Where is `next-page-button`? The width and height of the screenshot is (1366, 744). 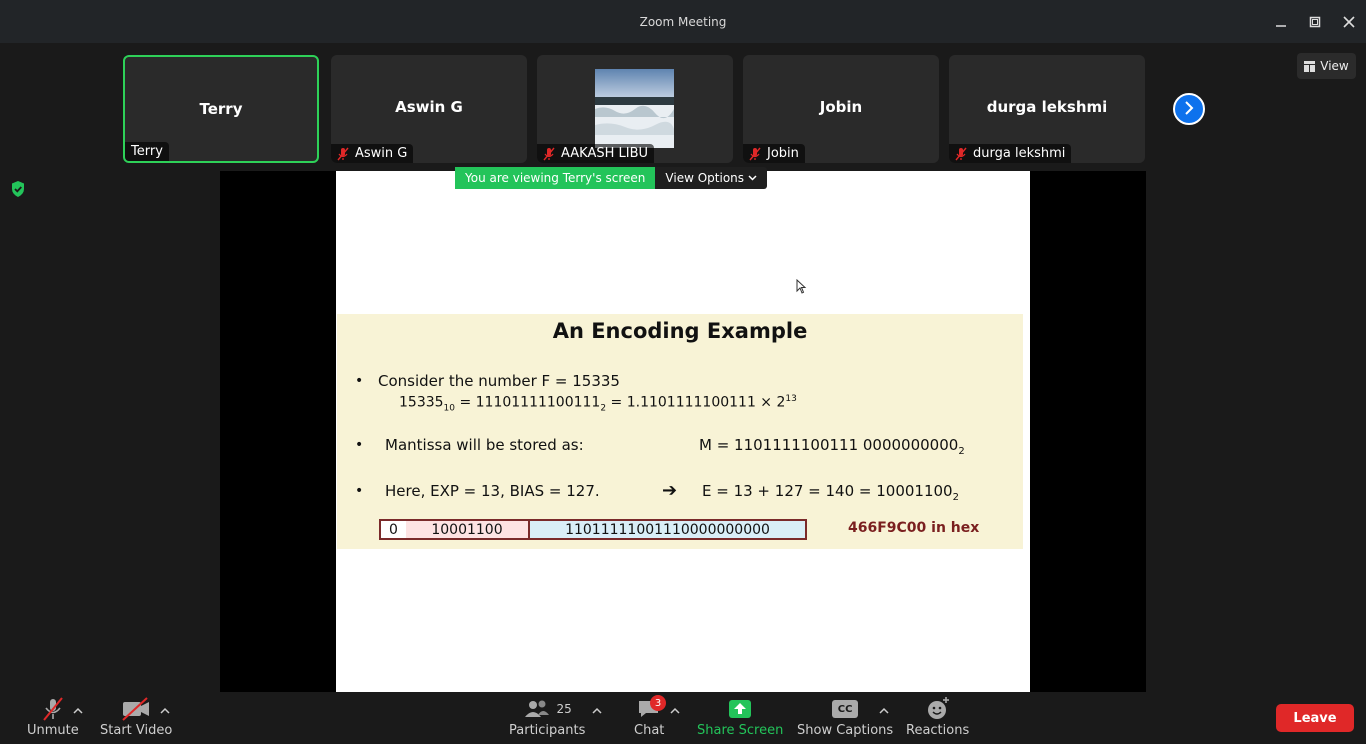
next-page-button is located at coordinates (1189, 109).